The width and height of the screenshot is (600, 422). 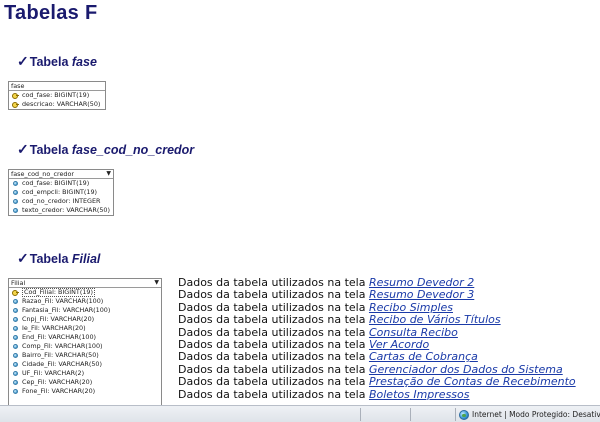 I want to click on column-label: Cnpj_Fil: VARCHAR(20), so click(x=58, y=319).